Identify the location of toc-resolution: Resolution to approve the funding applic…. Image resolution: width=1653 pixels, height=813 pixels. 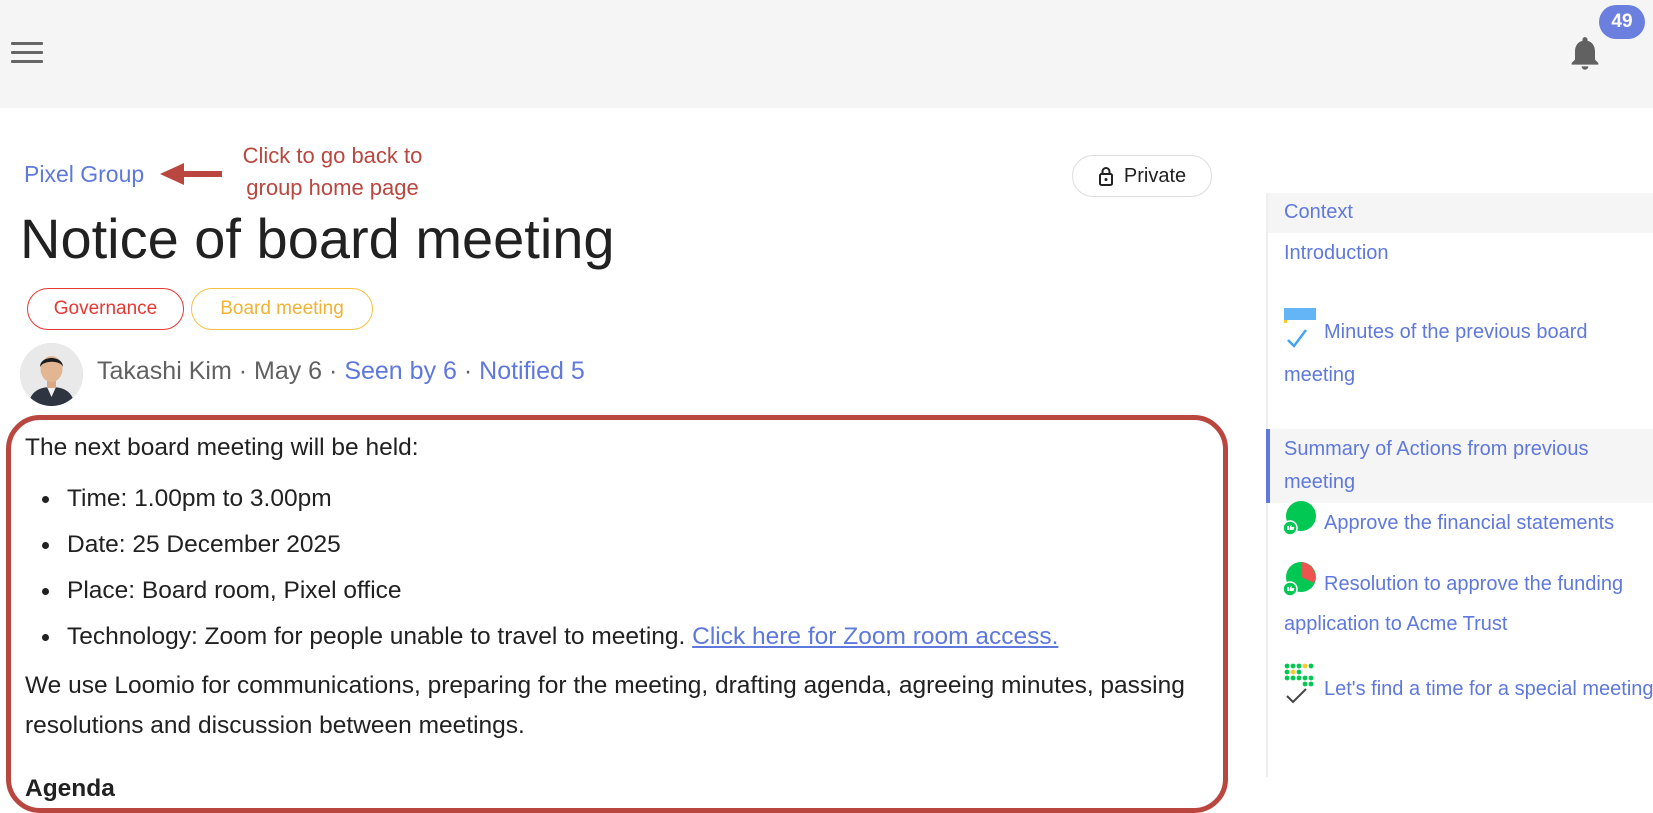
(1460, 601).